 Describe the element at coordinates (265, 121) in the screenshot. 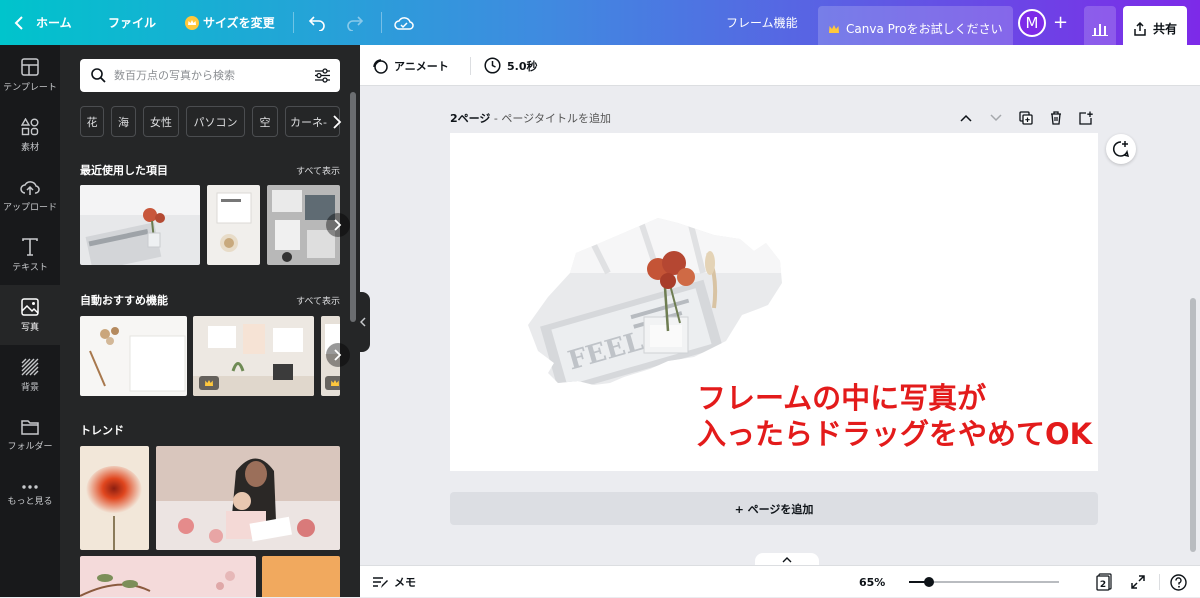

I see `chip-sky: 空` at that location.